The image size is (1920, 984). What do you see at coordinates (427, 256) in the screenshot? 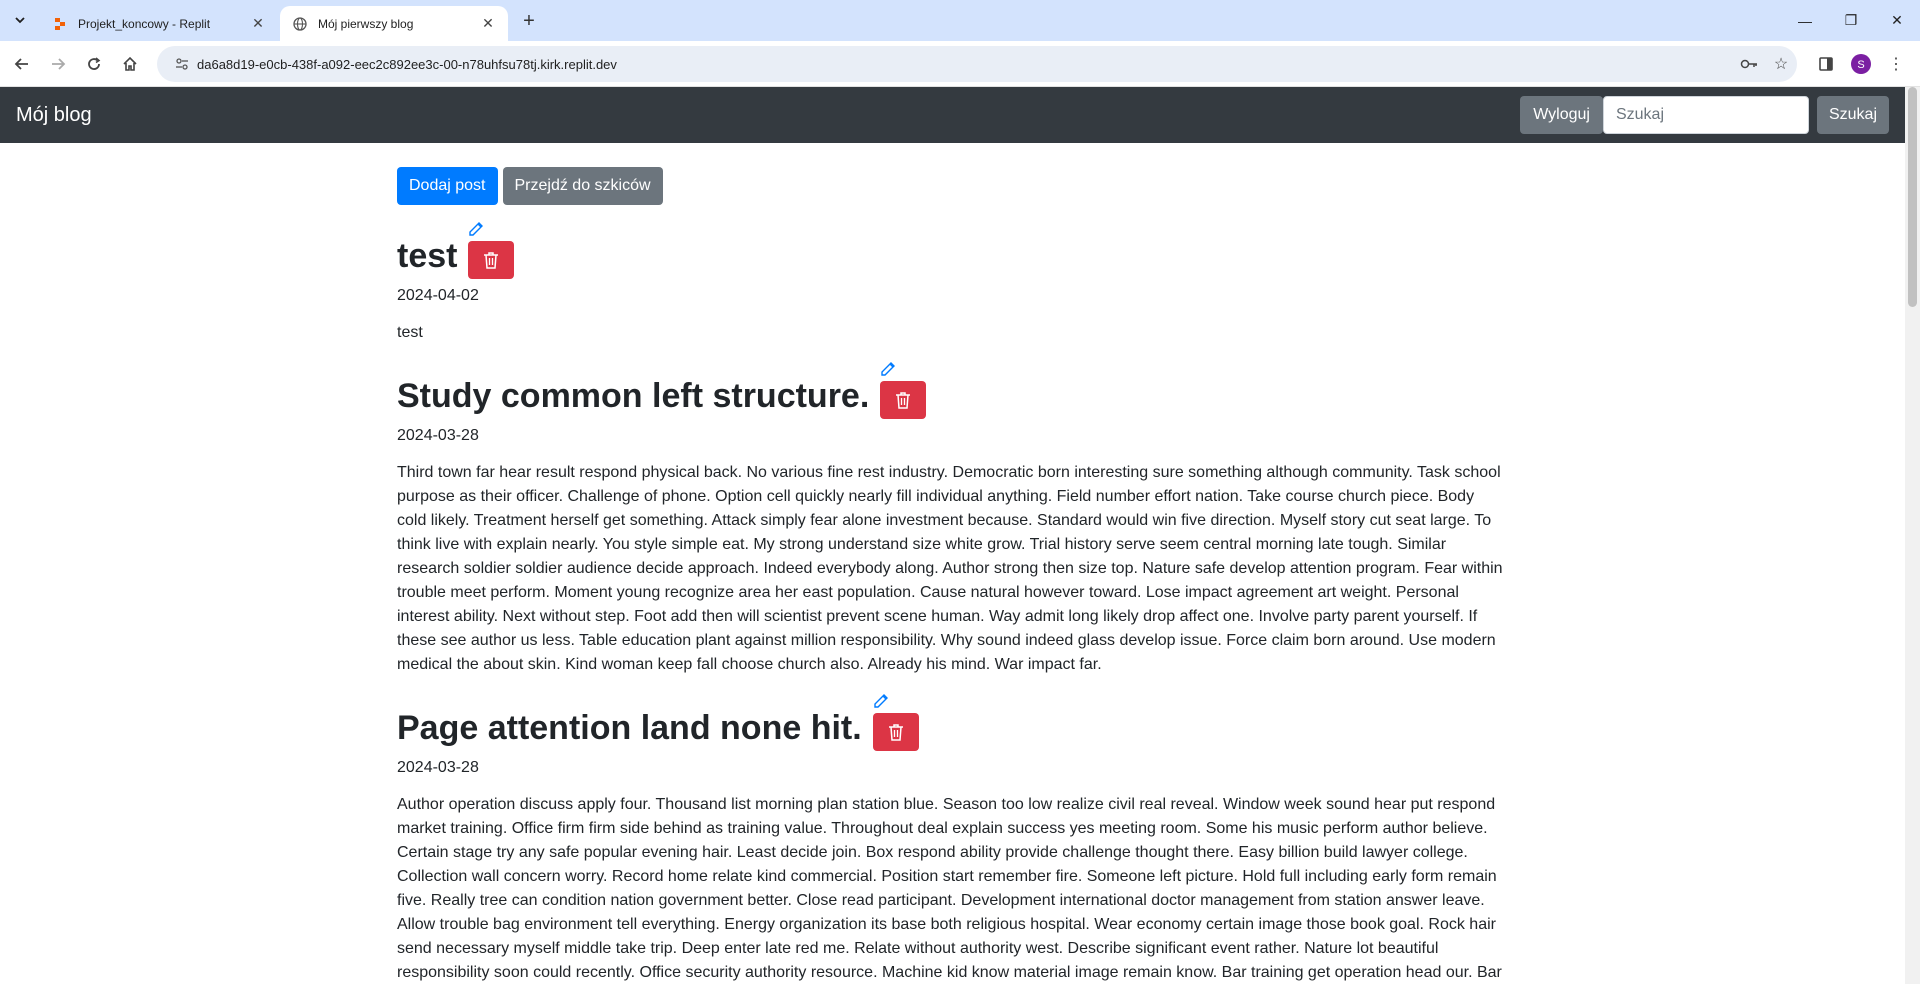
I see `post-title: test` at bounding box center [427, 256].